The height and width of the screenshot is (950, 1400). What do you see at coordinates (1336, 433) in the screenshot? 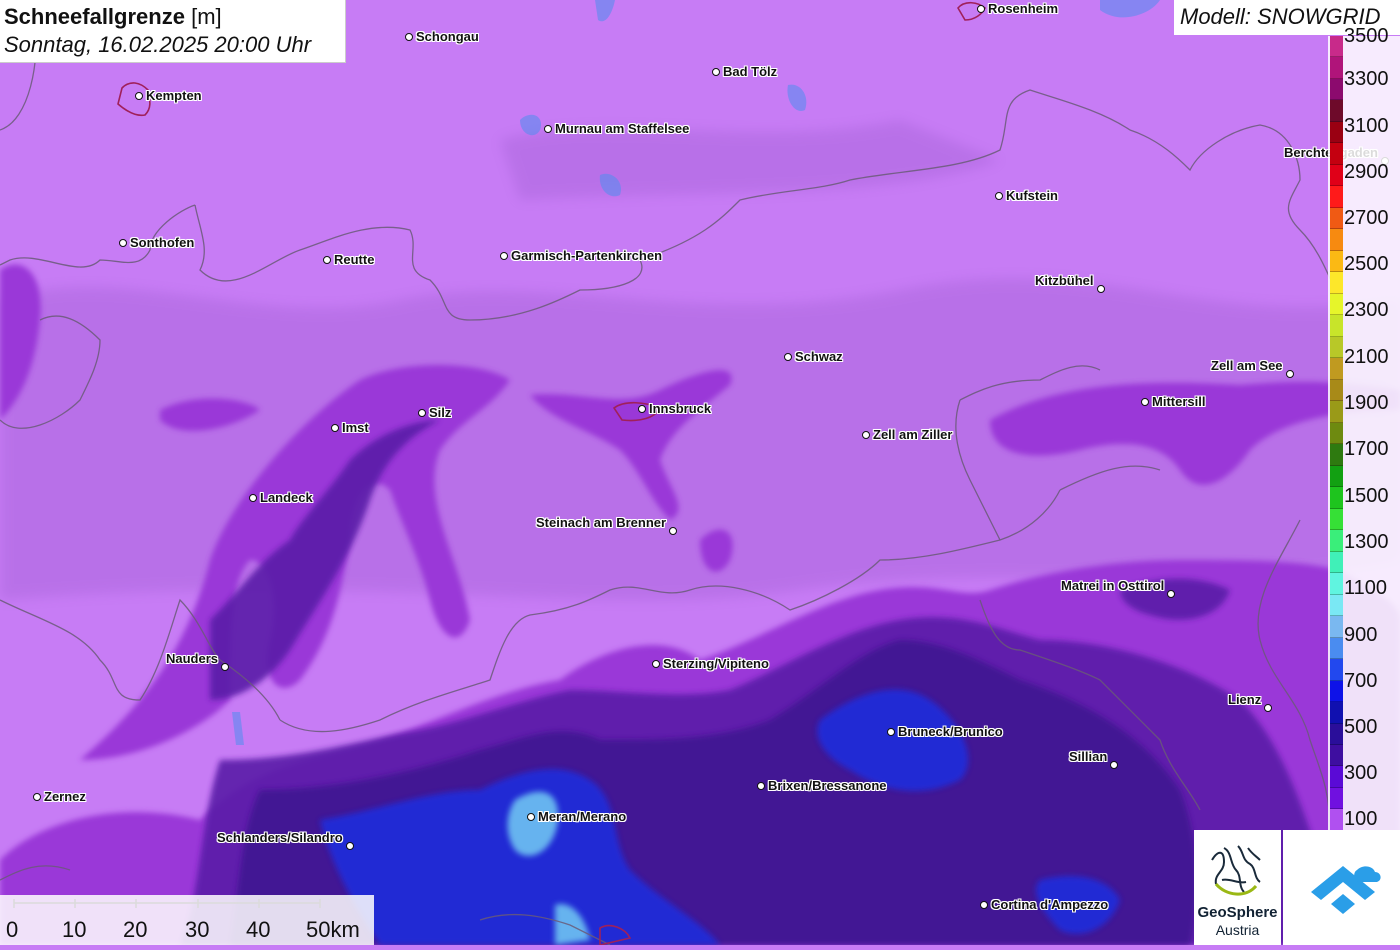
I see `legend-color-bar` at bounding box center [1336, 433].